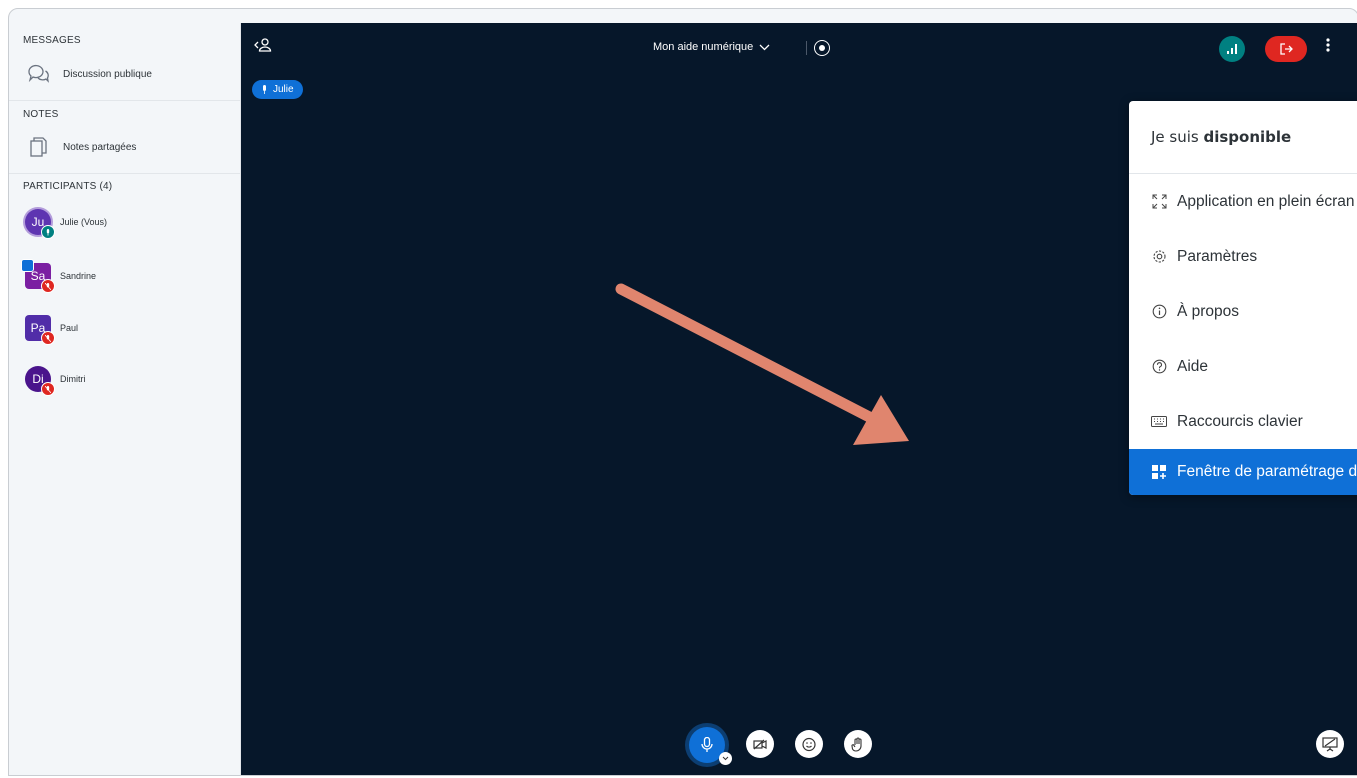 The width and height of the screenshot is (1357, 778). I want to click on toggle-userlist-button, so click(263, 46).